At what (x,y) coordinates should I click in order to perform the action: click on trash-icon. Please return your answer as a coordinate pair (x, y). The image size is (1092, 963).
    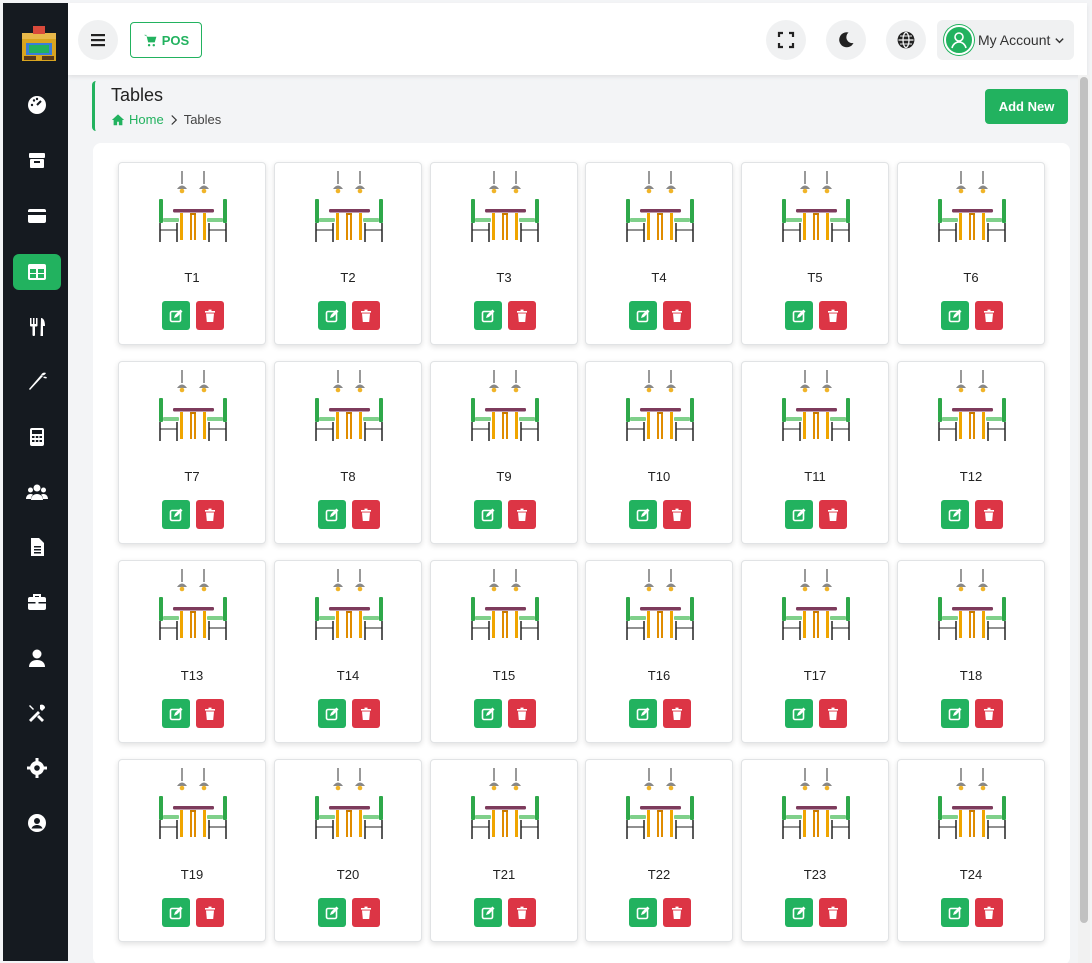
    Looking at the image, I should click on (522, 713).